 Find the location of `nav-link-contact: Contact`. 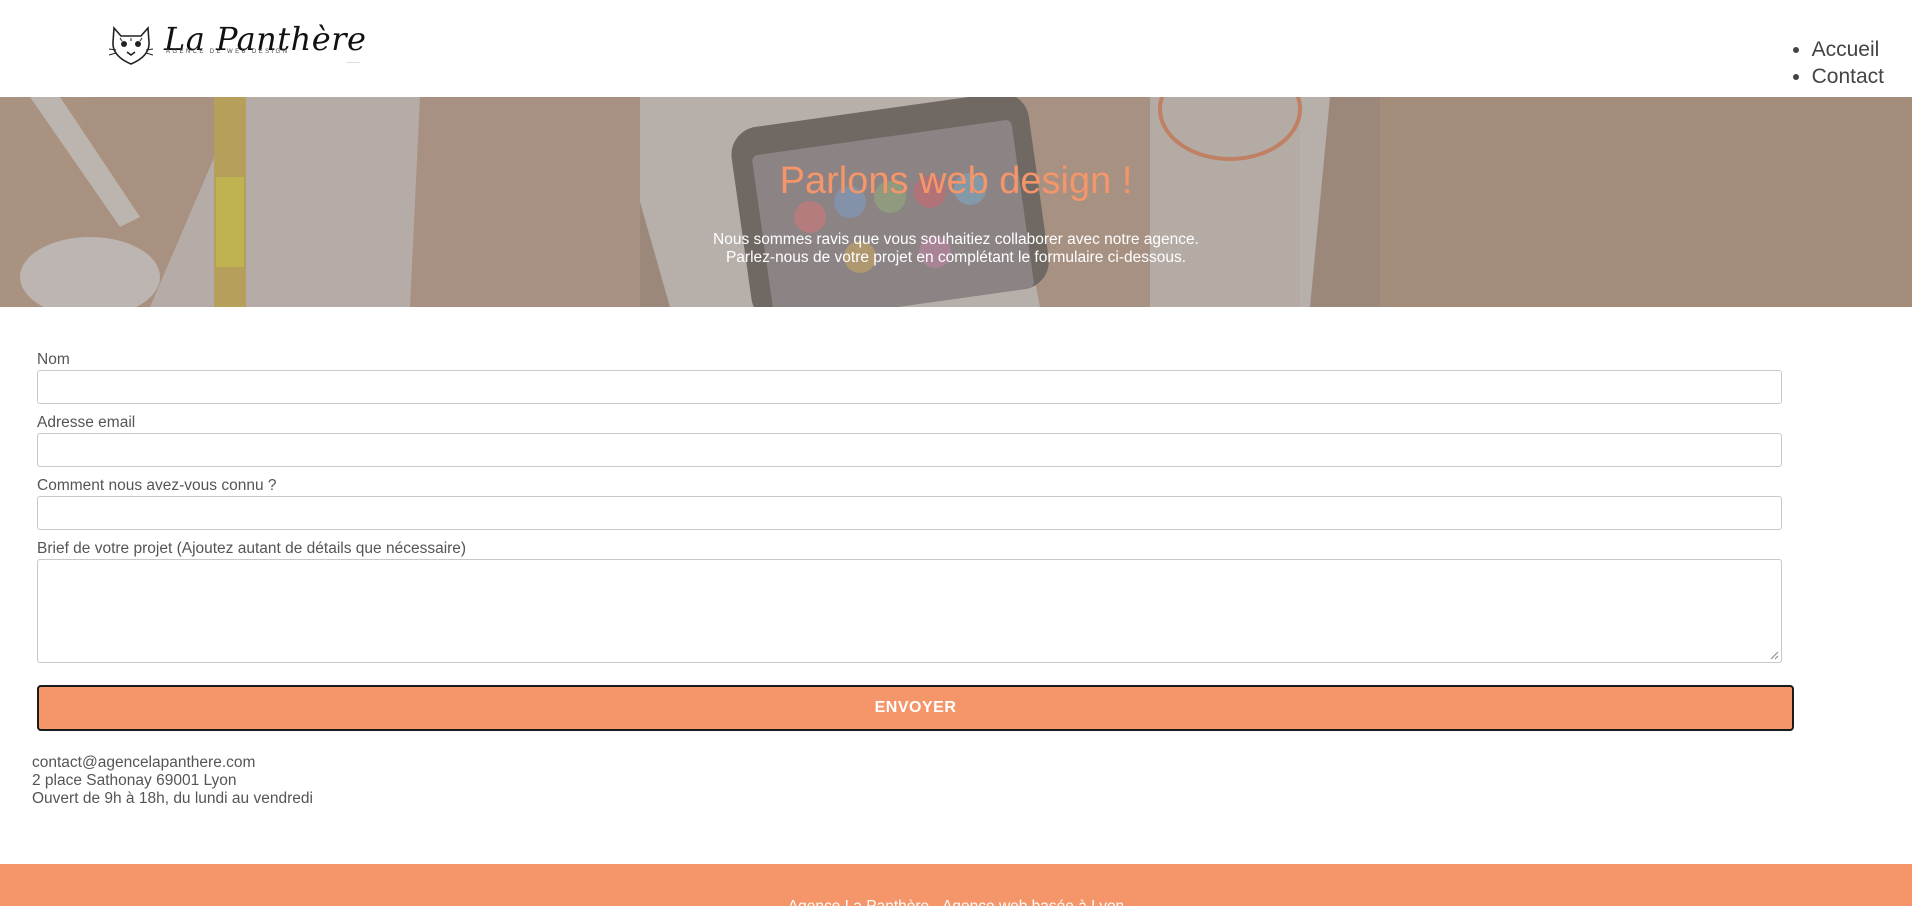

nav-link-contact: Contact is located at coordinates (1848, 76).